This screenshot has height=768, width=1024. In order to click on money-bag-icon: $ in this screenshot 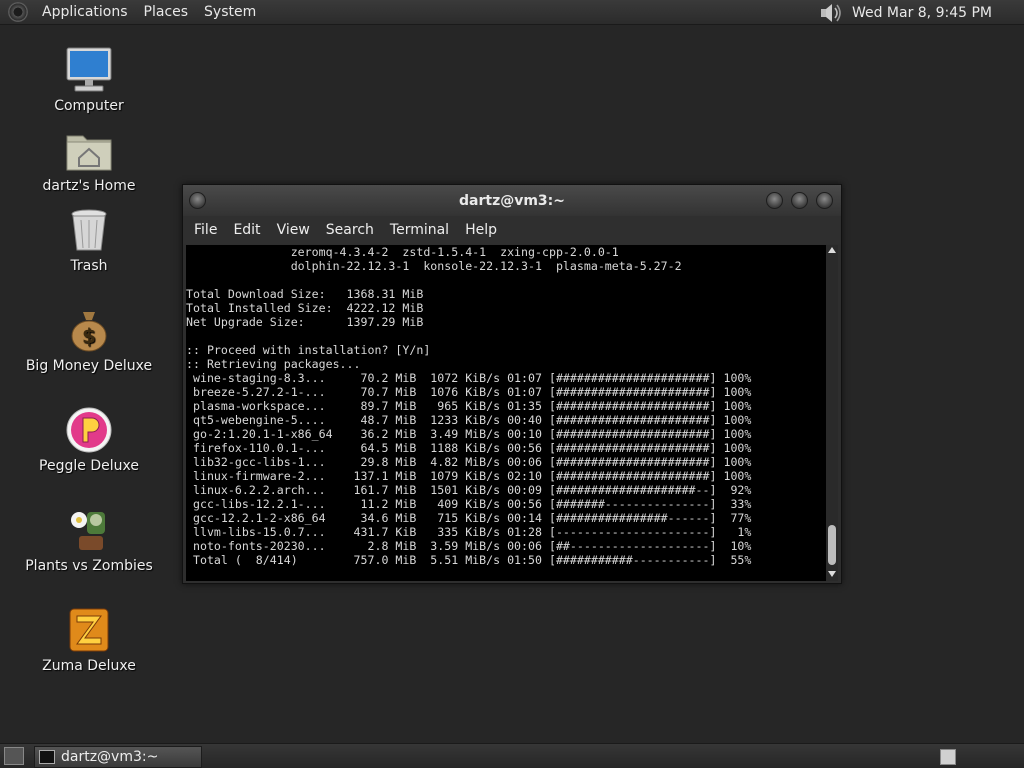, I will do `click(89, 332)`.